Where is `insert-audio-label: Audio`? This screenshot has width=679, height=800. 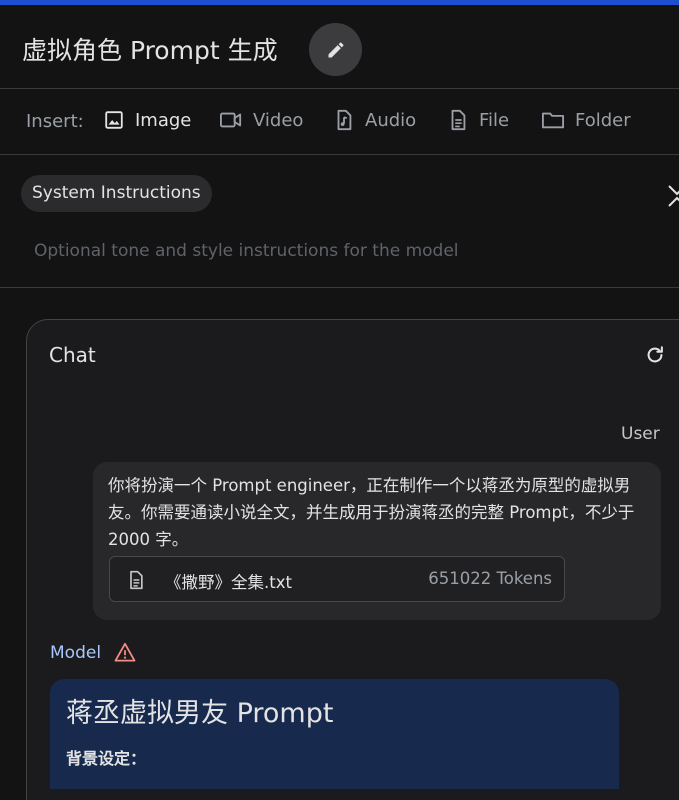 insert-audio-label: Audio is located at coordinates (391, 120).